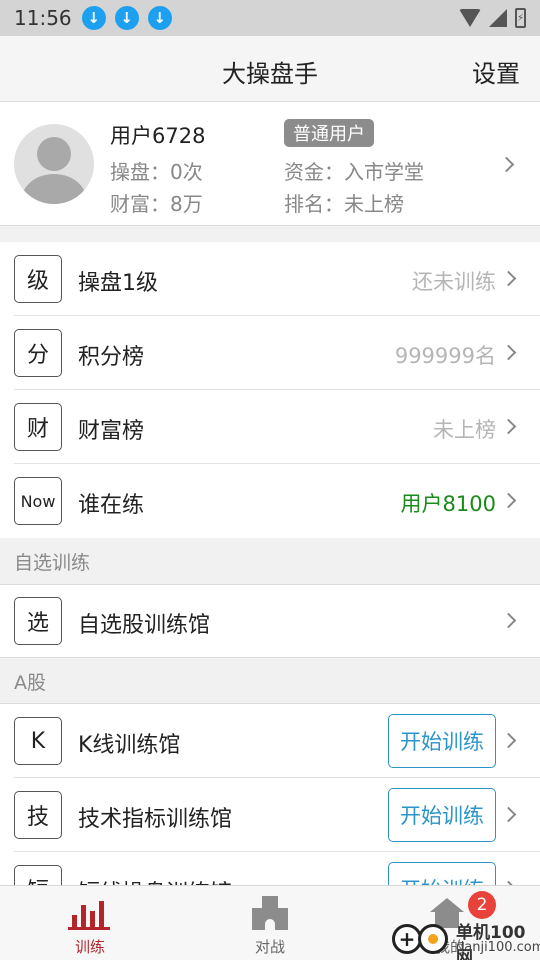 This screenshot has height=960, width=540. I want to click on page-title: 大操盘手, so click(270, 74).